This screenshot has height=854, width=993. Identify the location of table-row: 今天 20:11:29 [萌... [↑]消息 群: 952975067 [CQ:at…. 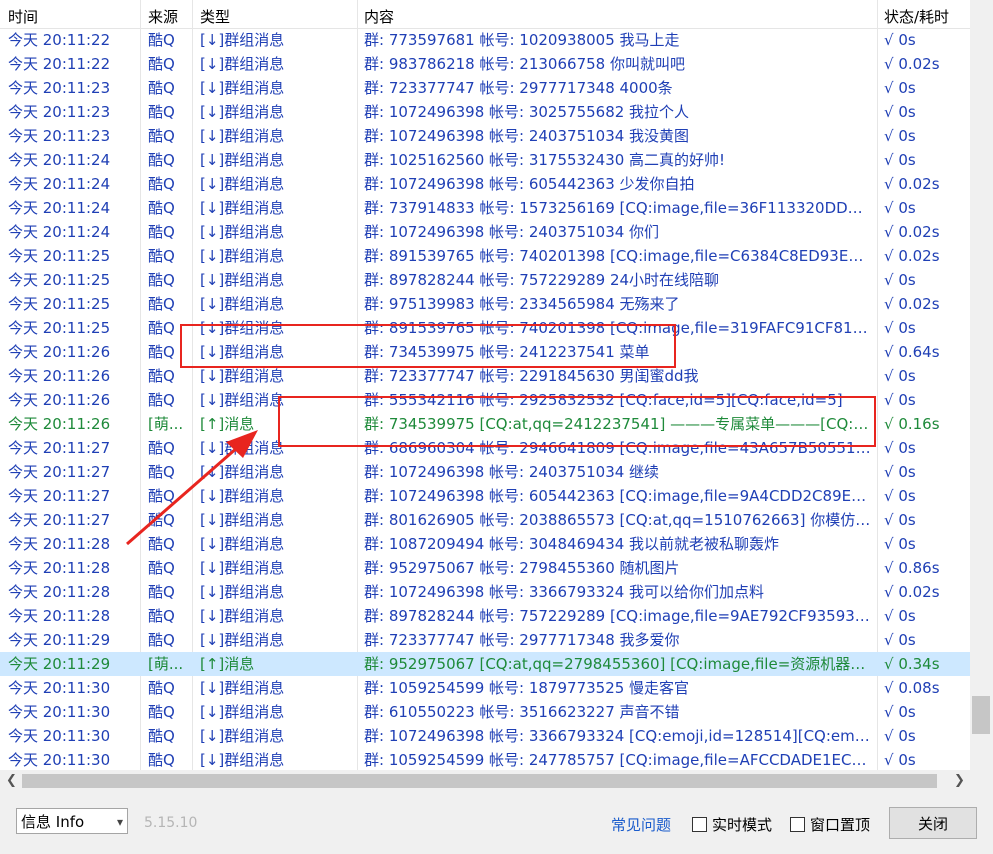
(485, 664).